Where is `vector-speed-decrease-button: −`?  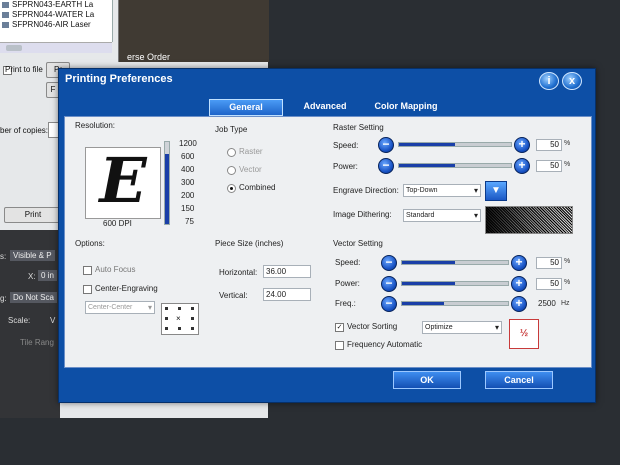
vector-speed-decrease-button: − is located at coordinates (389, 263).